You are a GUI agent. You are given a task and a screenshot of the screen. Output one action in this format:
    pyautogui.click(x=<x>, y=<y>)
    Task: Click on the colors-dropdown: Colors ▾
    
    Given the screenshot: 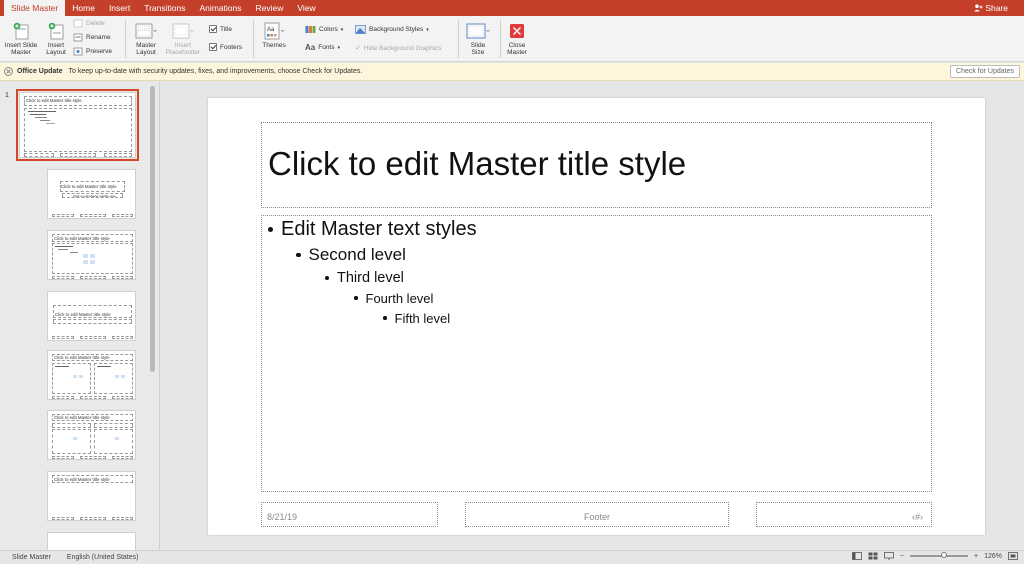 What is the action you would take?
    pyautogui.click(x=324, y=29)
    